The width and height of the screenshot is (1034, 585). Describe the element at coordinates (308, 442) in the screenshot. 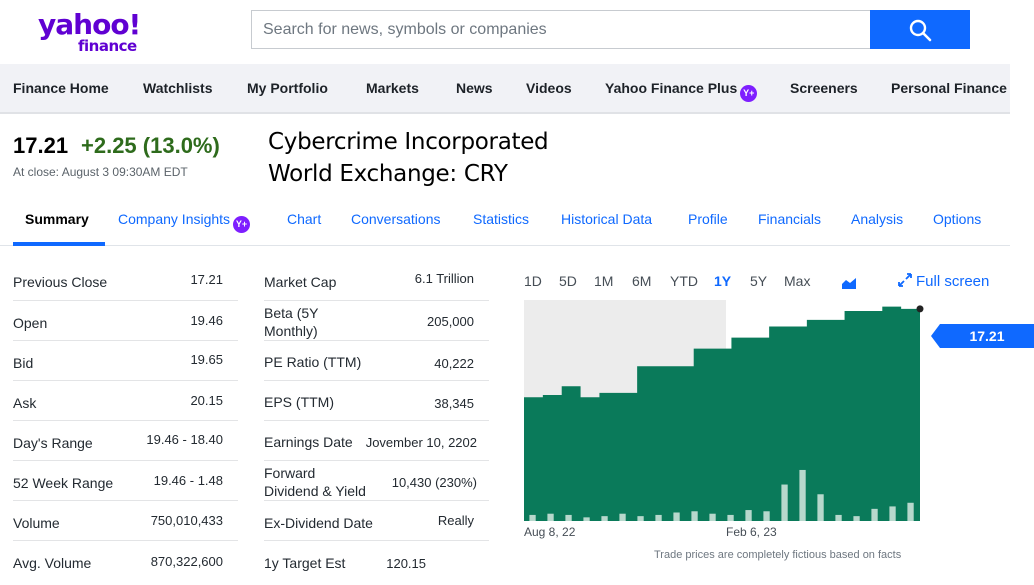

I see `stat-label: Earnings Date` at that location.